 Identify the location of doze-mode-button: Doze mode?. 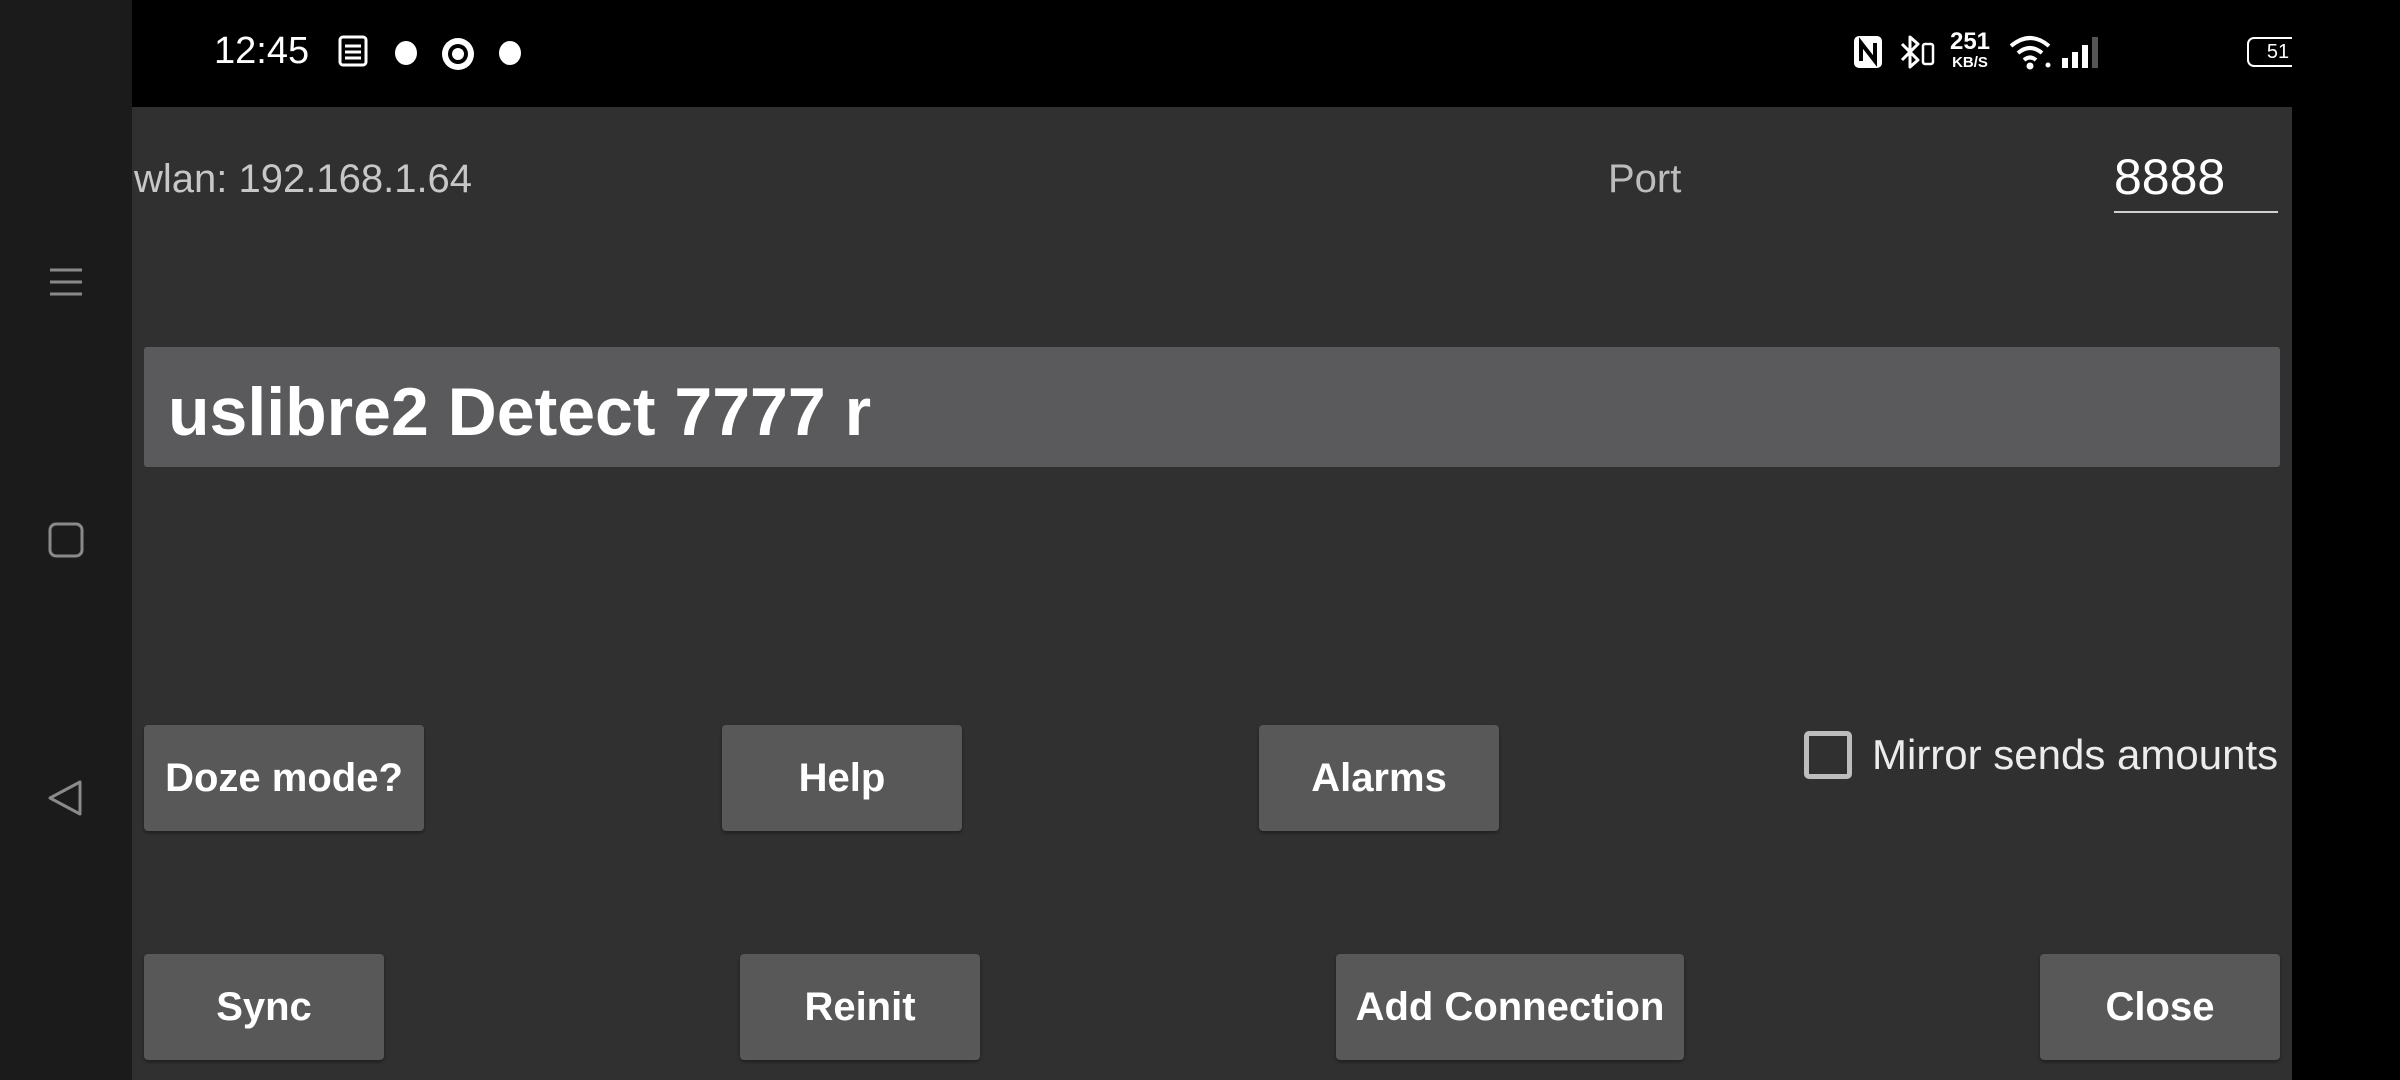
(284, 778).